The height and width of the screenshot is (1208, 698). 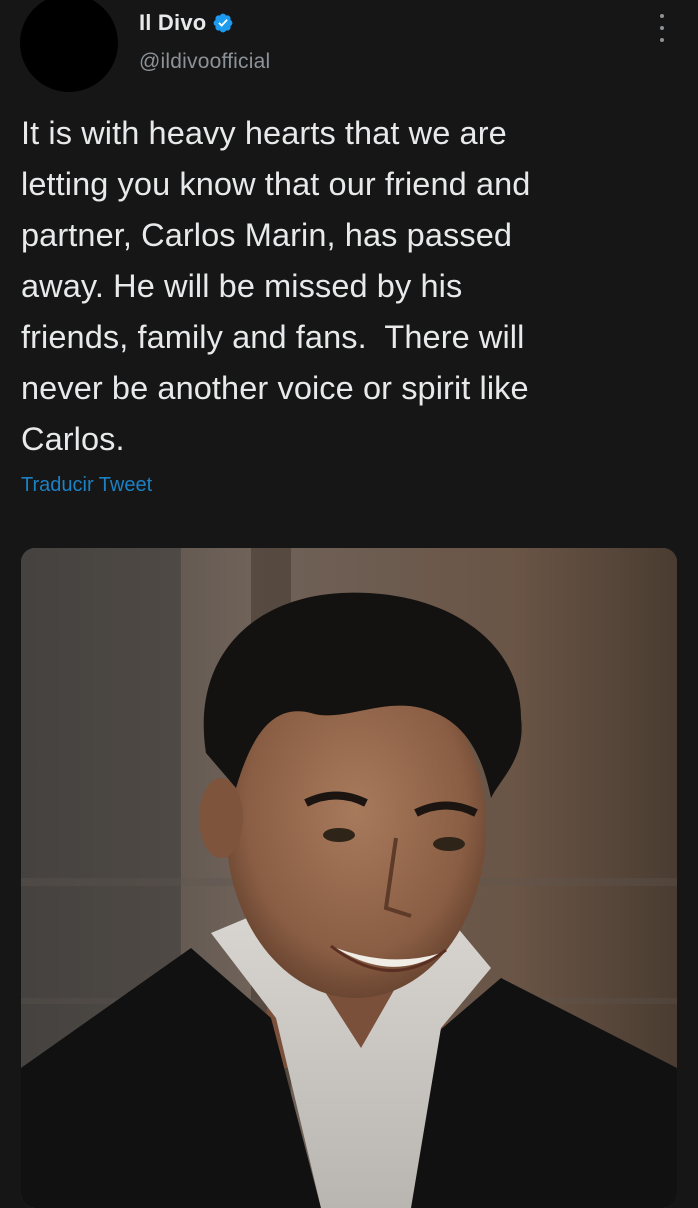 What do you see at coordinates (662, 28) in the screenshot?
I see `more-vertical-icon` at bounding box center [662, 28].